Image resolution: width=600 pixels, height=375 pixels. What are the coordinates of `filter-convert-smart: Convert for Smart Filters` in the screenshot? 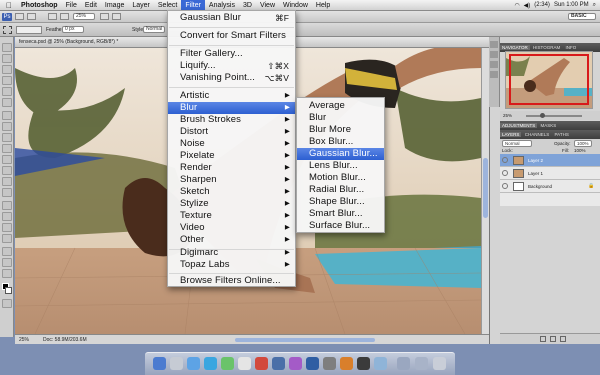 It's located at (231, 36).